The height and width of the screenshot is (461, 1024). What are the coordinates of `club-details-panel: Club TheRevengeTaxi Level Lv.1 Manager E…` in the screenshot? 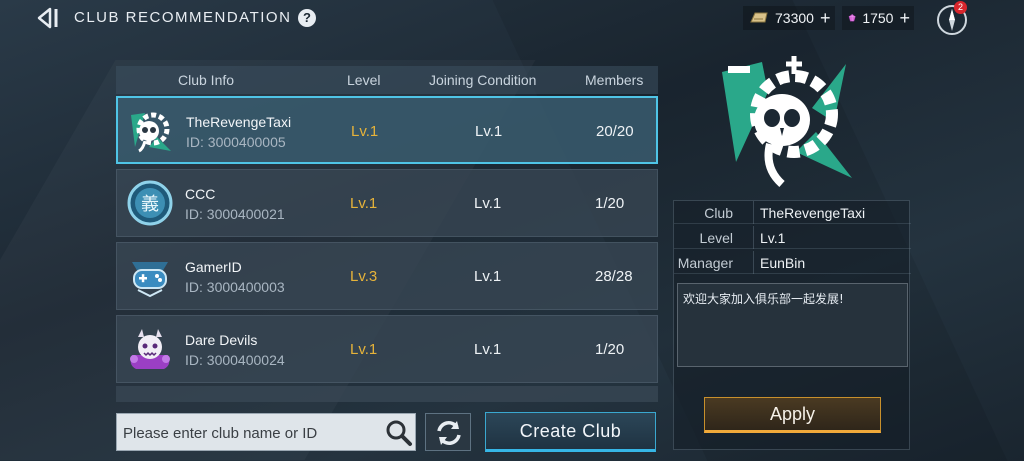 It's located at (792, 325).